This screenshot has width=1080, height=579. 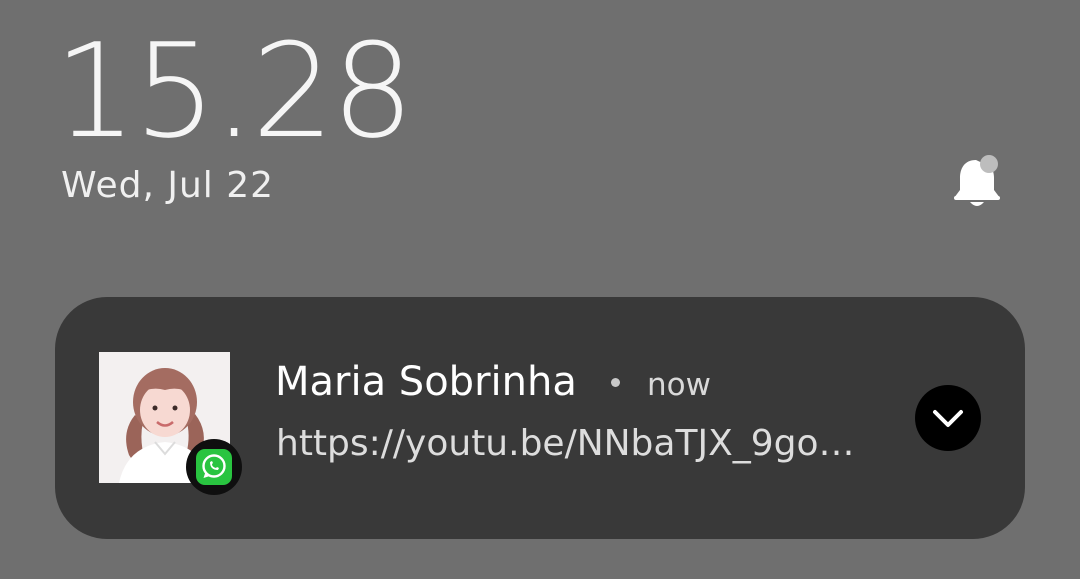 What do you see at coordinates (978, 181) in the screenshot?
I see `notification-bell-icon` at bounding box center [978, 181].